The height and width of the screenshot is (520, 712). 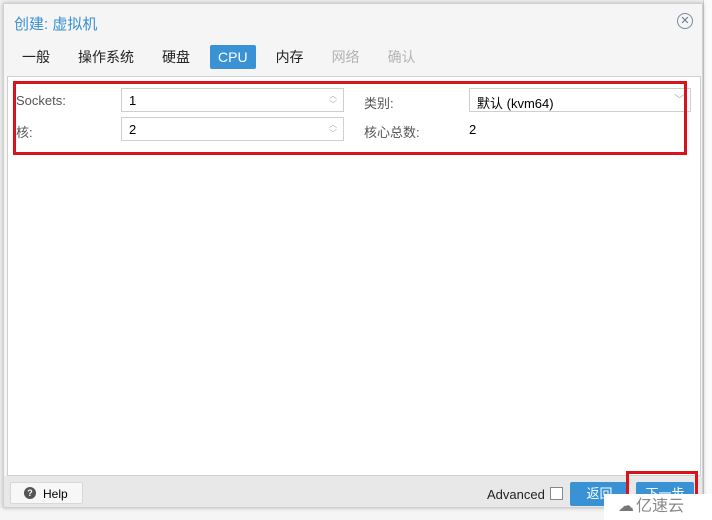 I want to click on tab-disk: 硬盘, so click(x=176, y=57).